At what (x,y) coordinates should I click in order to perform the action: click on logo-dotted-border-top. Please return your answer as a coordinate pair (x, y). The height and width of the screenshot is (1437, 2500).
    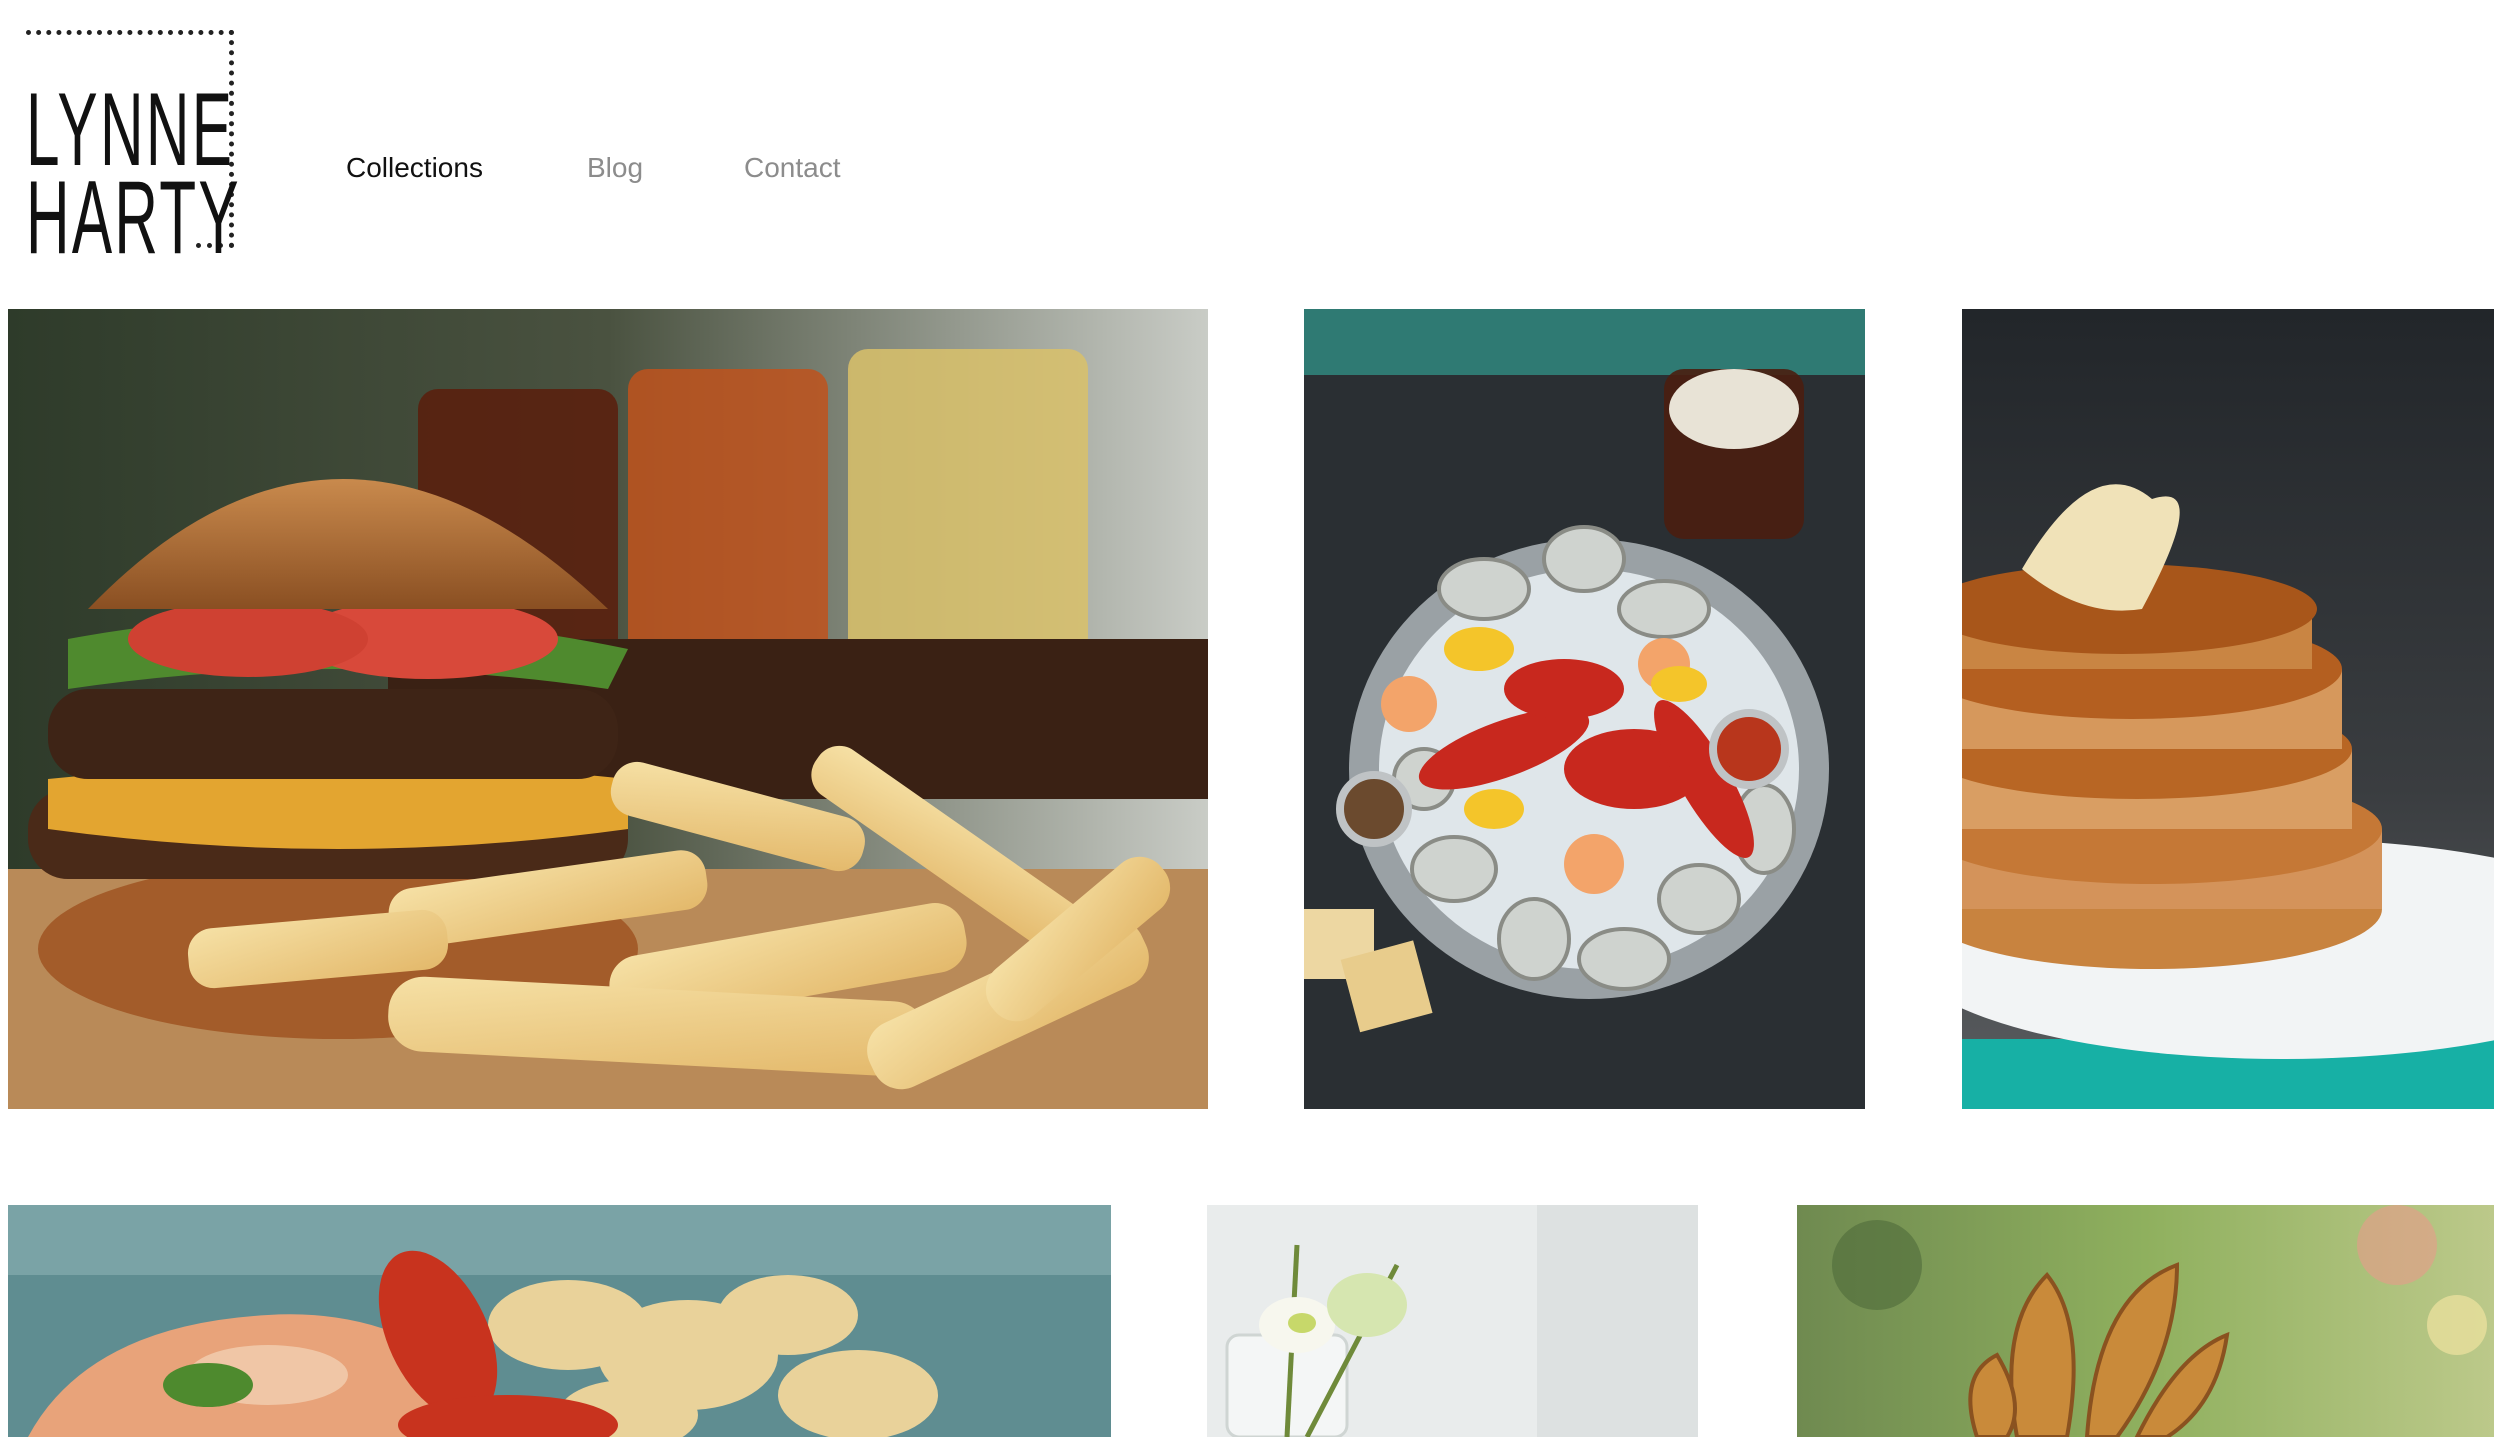
    Looking at the image, I should click on (130, 32).